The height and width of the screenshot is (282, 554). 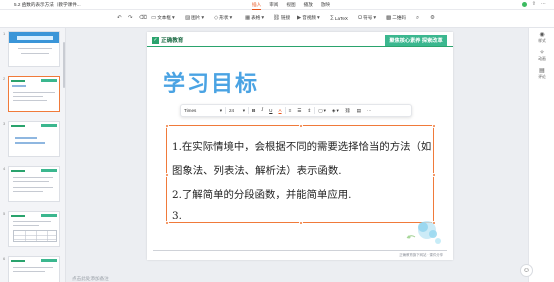 What do you see at coordinates (290, 110) in the screenshot?
I see `align-button: ≡` at bounding box center [290, 110].